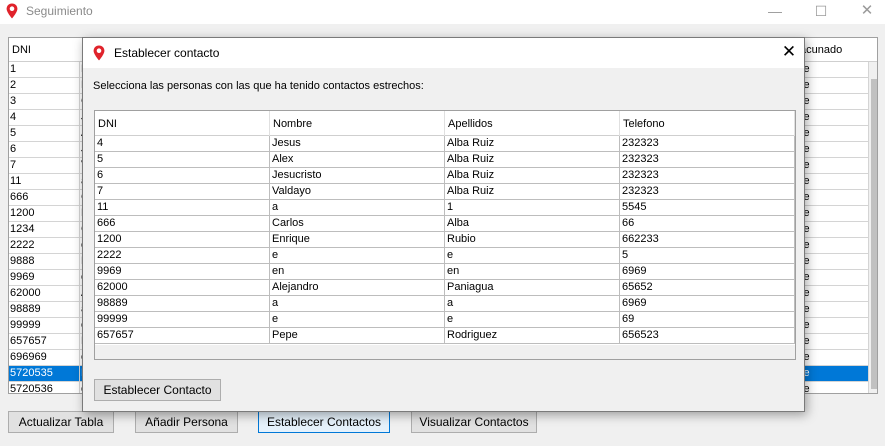  I want to click on minimize-button: —, so click(775, 12).